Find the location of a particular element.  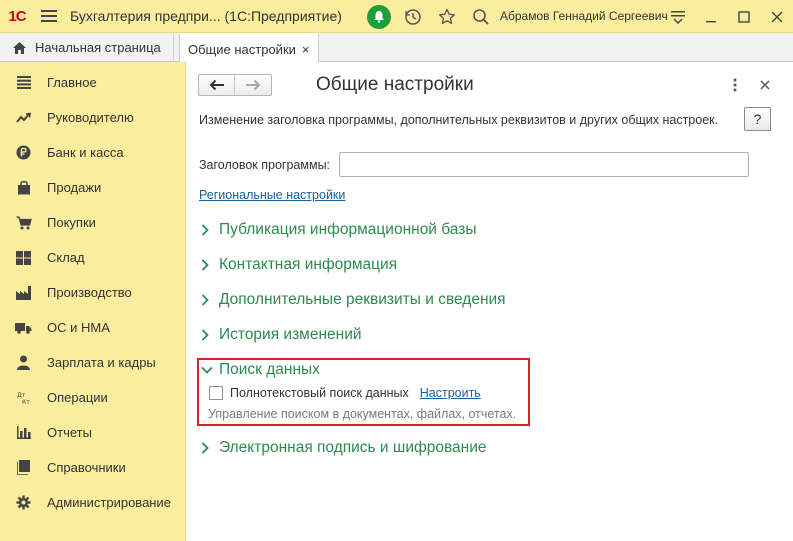

sidebar-item-label: Зарплата и кадры is located at coordinates (101, 362).